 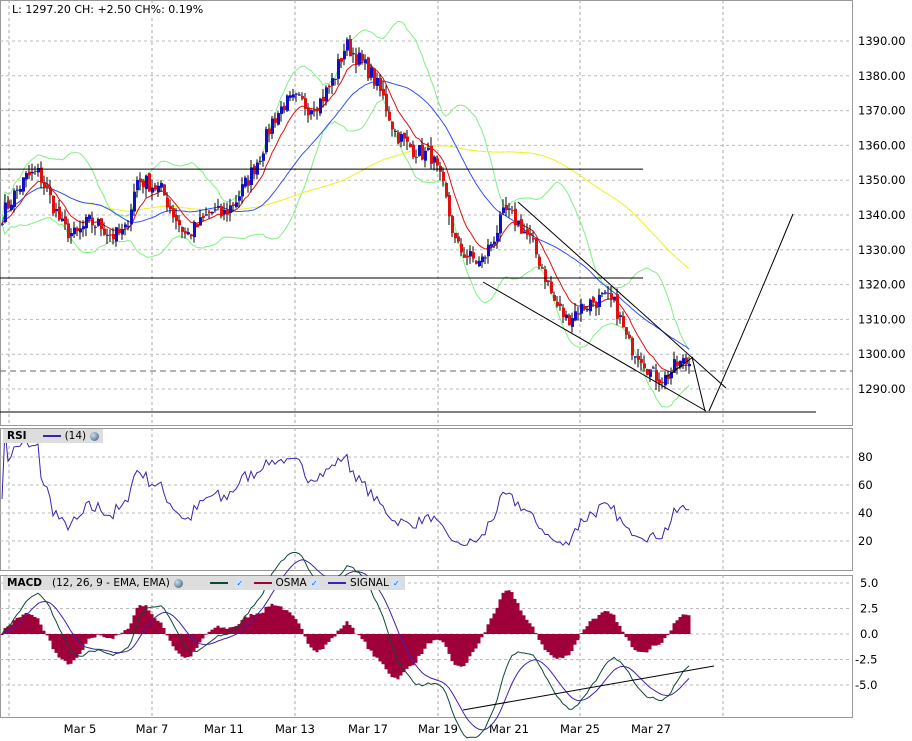 What do you see at coordinates (345, 487) in the screenshot?
I see `rsi-line` at bounding box center [345, 487].